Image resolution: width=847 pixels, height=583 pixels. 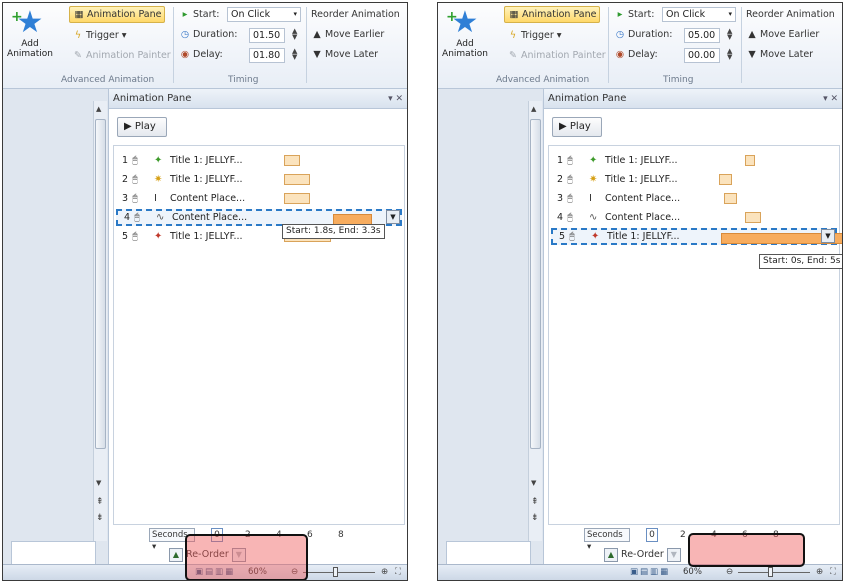 What do you see at coordinates (702, 35) in the screenshot?
I see `duration-input: 05.00` at bounding box center [702, 35].